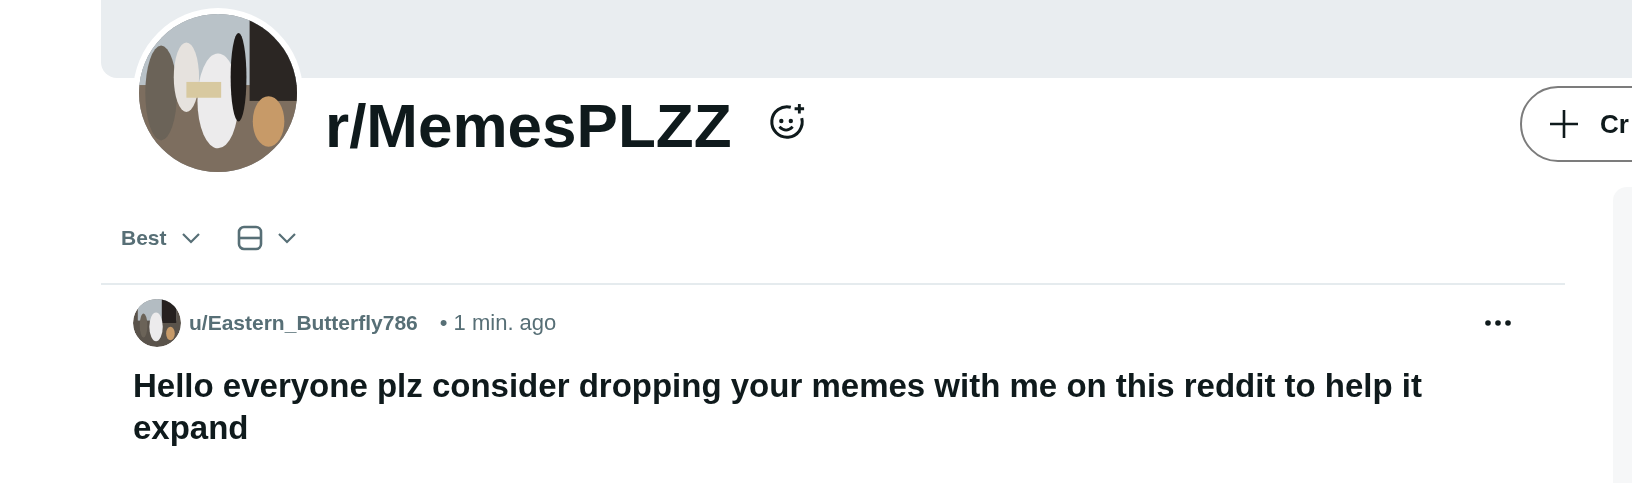  What do you see at coordinates (161, 238) in the screenshot?
I see `sort-dropdown: Best` at bounding box center [161, 238].